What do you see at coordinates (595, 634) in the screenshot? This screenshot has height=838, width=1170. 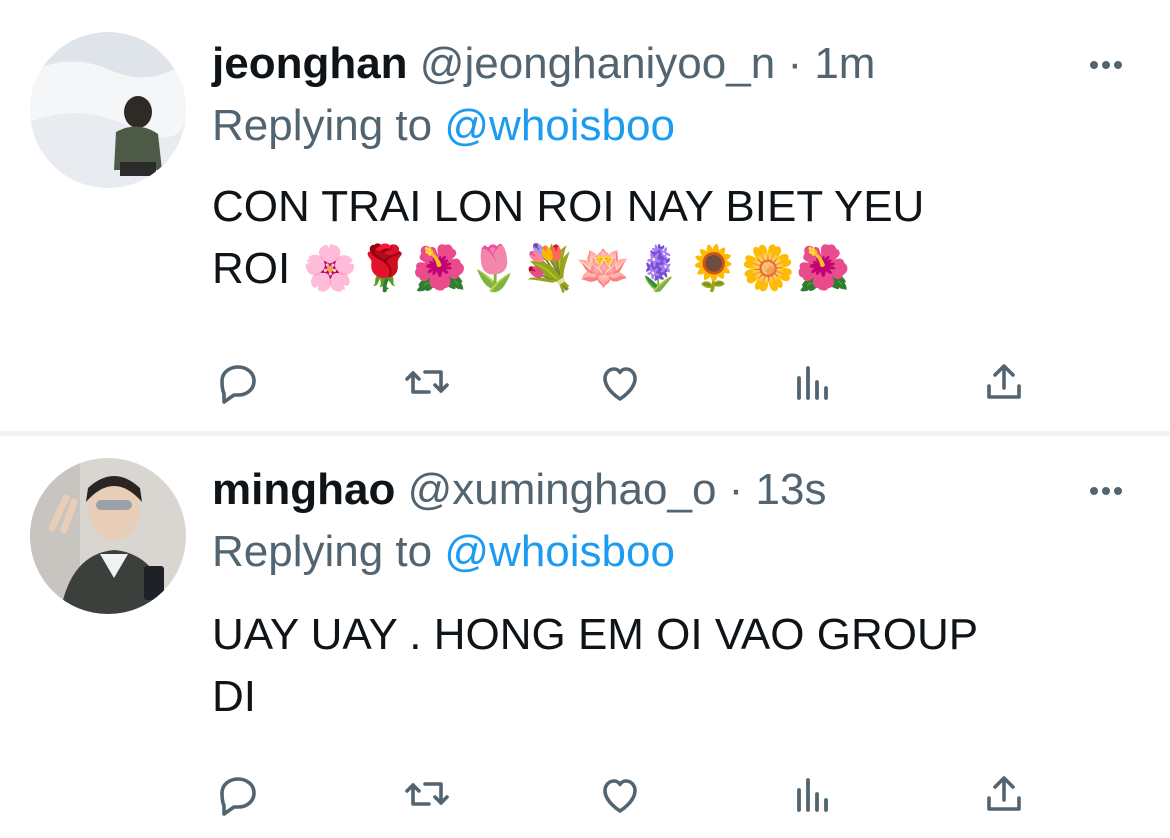 I see `tweet-text-line: UAY UAY . HONG EM OI VAO GROUP` at bounding box center [595, 634].